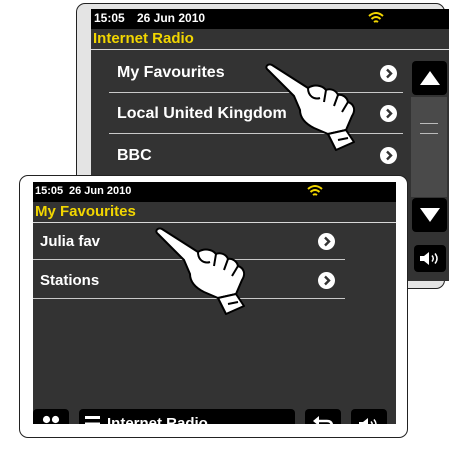  I want to click on four-dots-icon, so click(51, 419).